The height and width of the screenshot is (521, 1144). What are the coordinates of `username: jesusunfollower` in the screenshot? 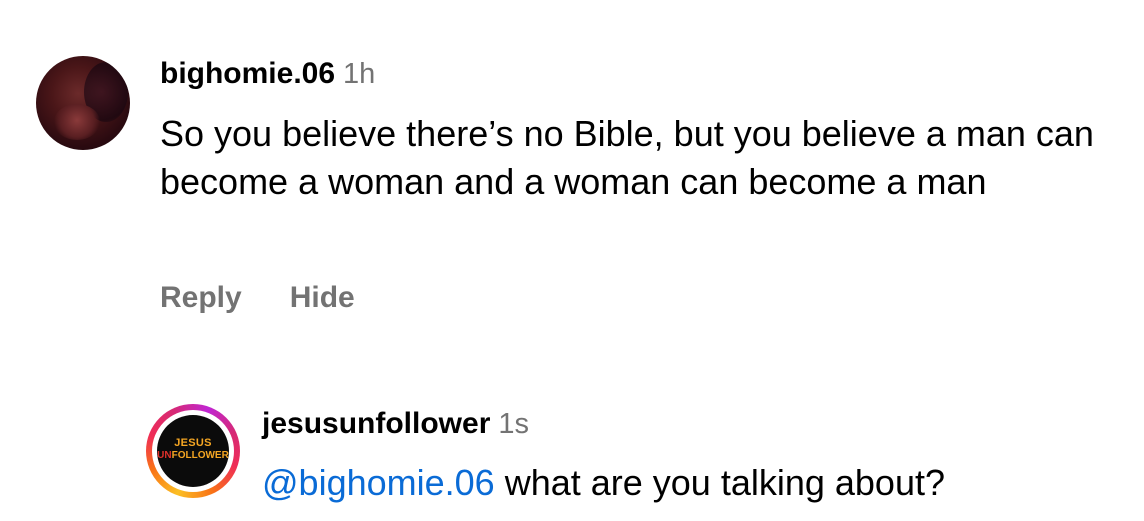 It's located at (376, 423).